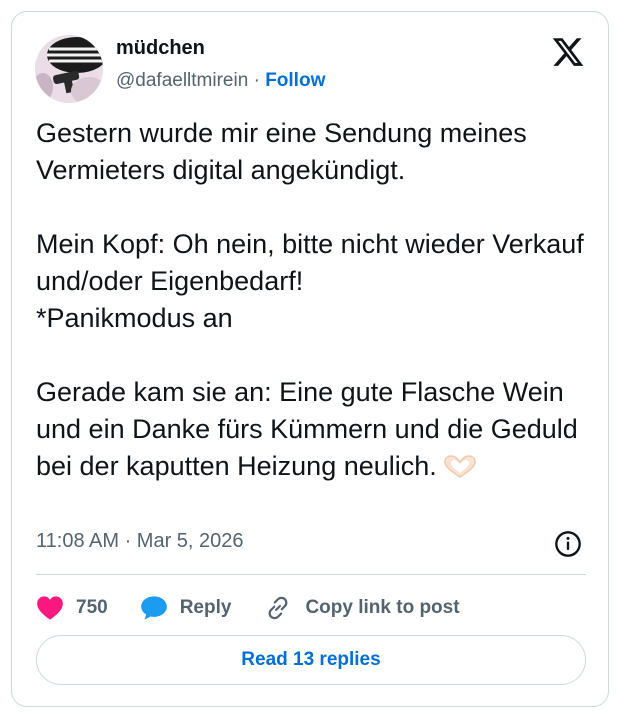 The width and height of the screenshot is (620, 718). Describe the element at coordinates (140, 541) in the screenshot. I see `timestamp: 11:08 AM · Mar 5, 2026` at that location.